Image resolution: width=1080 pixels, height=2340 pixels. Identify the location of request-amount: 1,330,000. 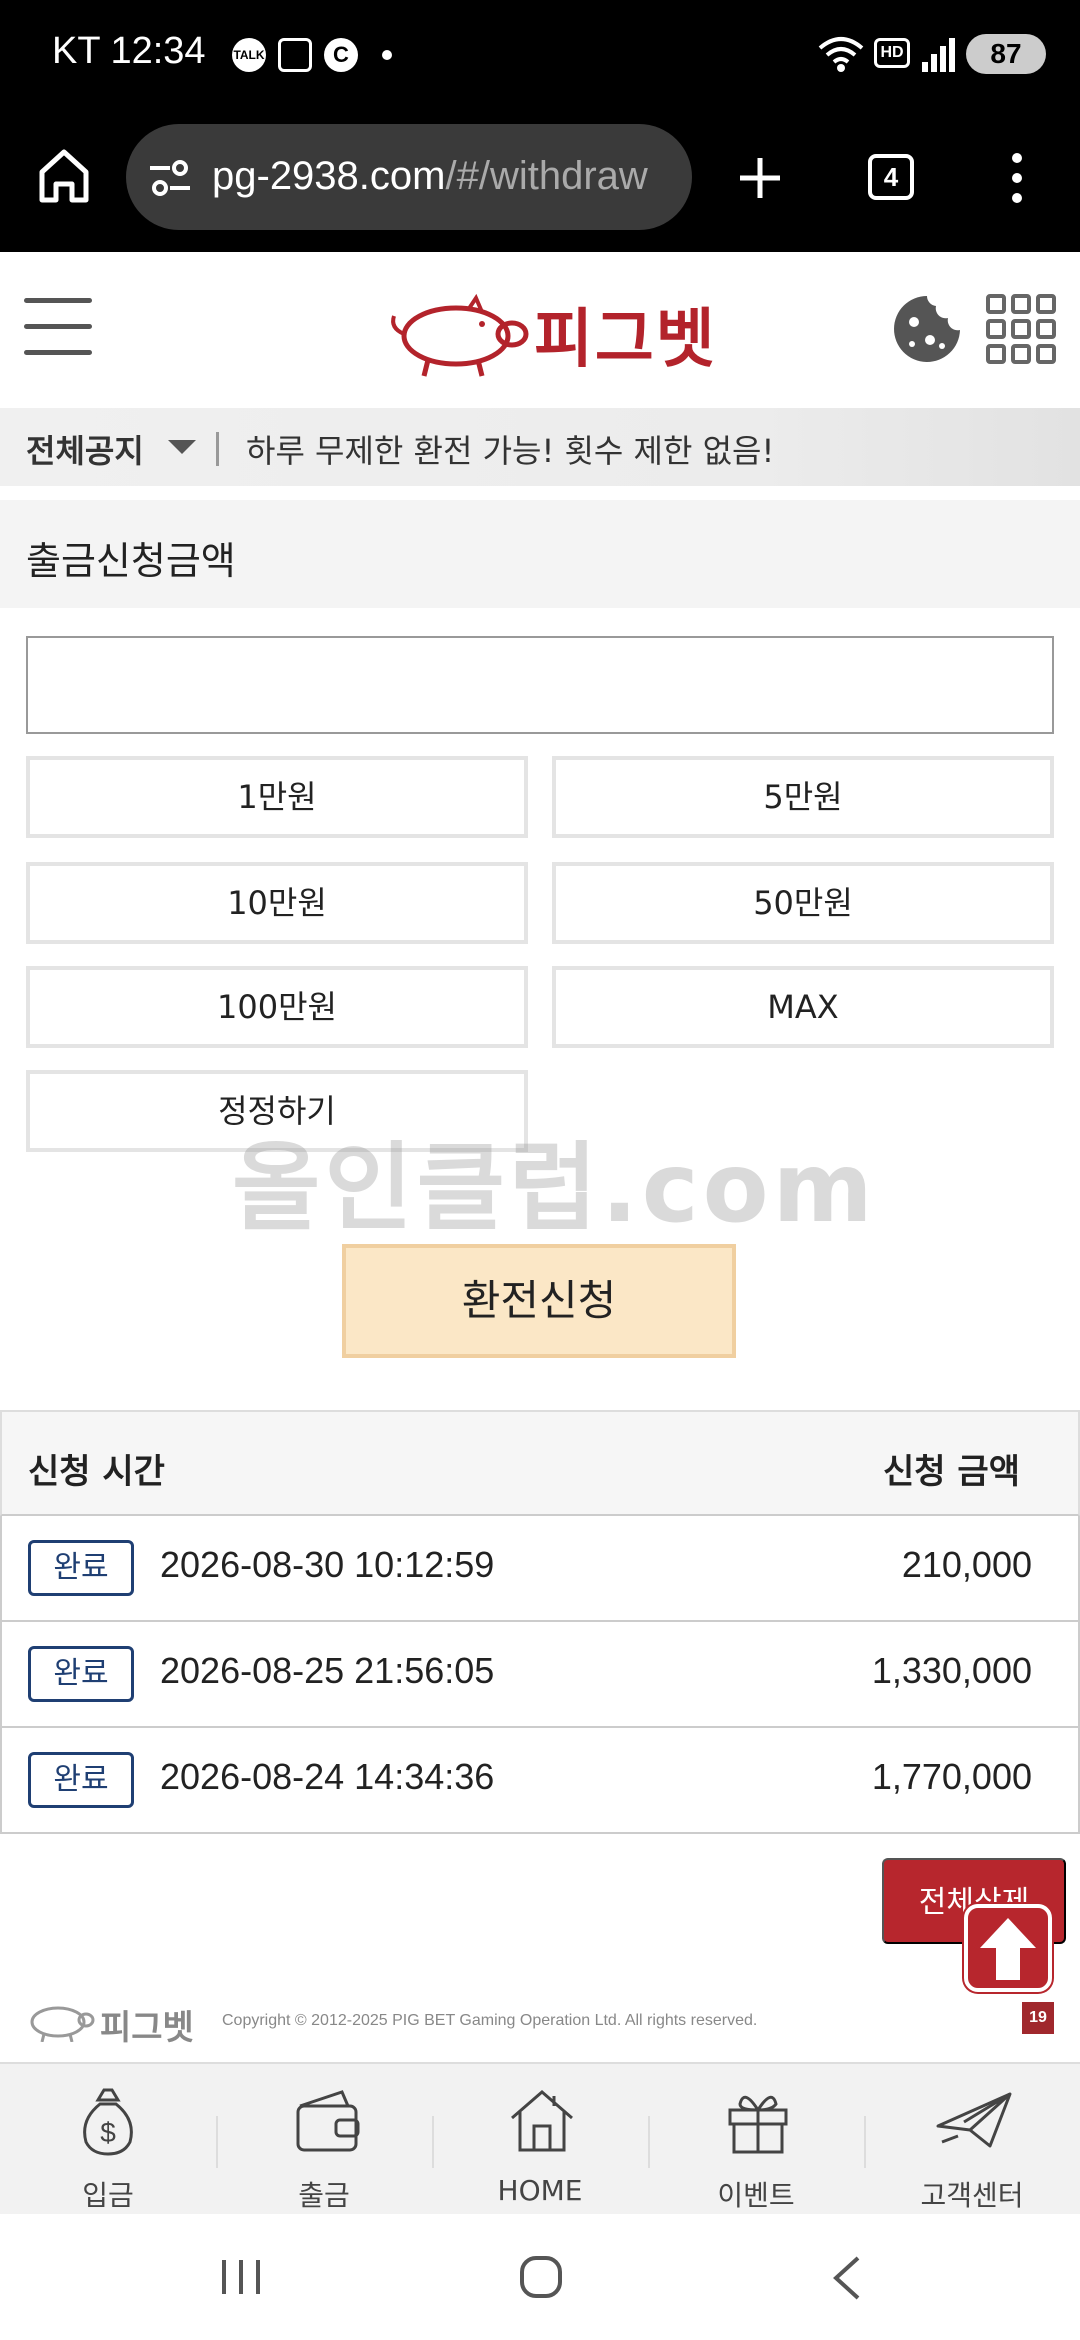
(951, 1670).